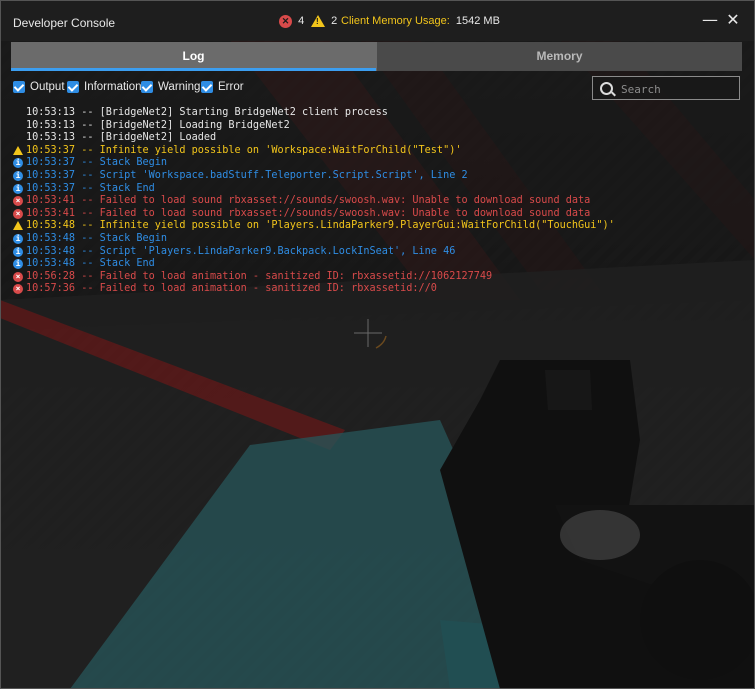  What do you see at coordinates (64, 23) in the screenshot?
I see `window-title: Developer Console` at bounding box center [64, 23].